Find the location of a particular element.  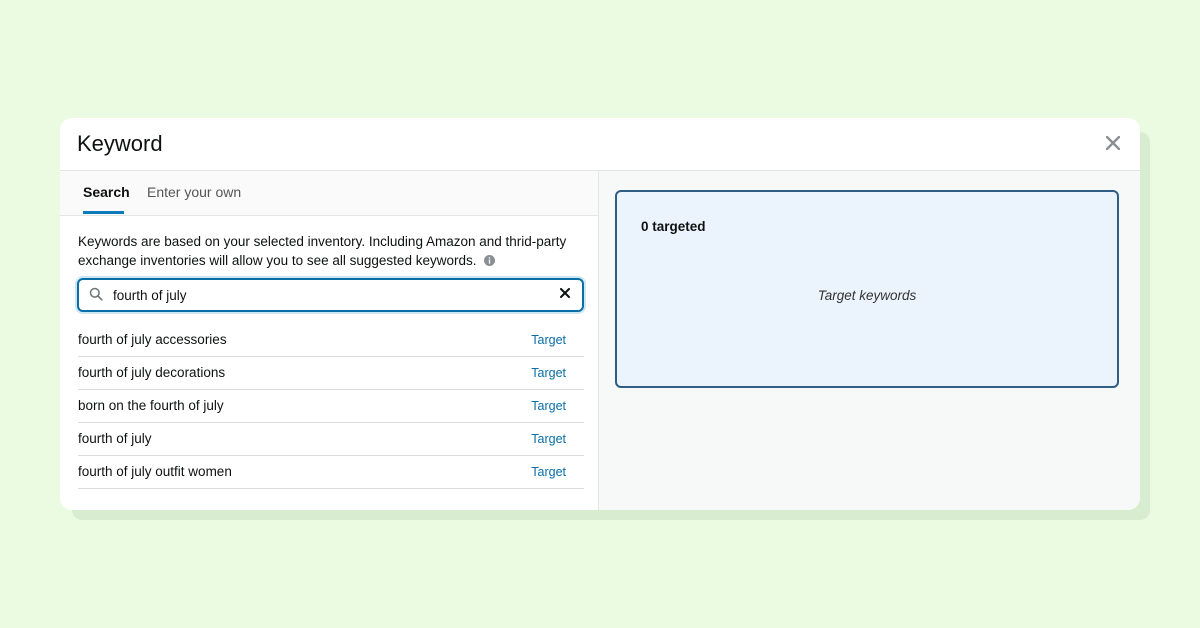

list-item: fourth of july Target is located at coordinates (331, 439).